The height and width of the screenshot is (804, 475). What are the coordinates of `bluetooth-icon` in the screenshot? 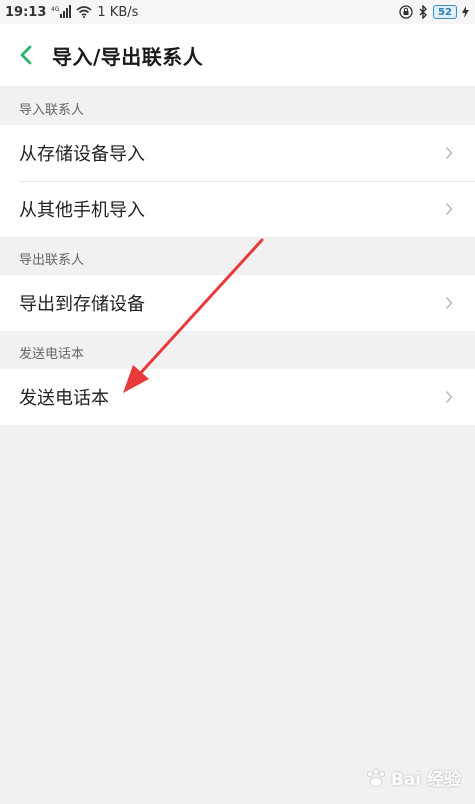 It's located at (423, 12).